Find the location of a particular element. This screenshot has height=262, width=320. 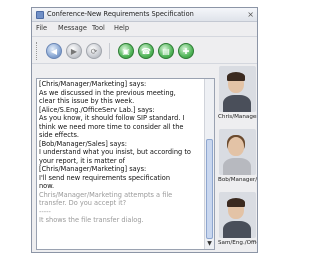

menu-bar: File Message Tool Help is located at coordinates (144, 28).